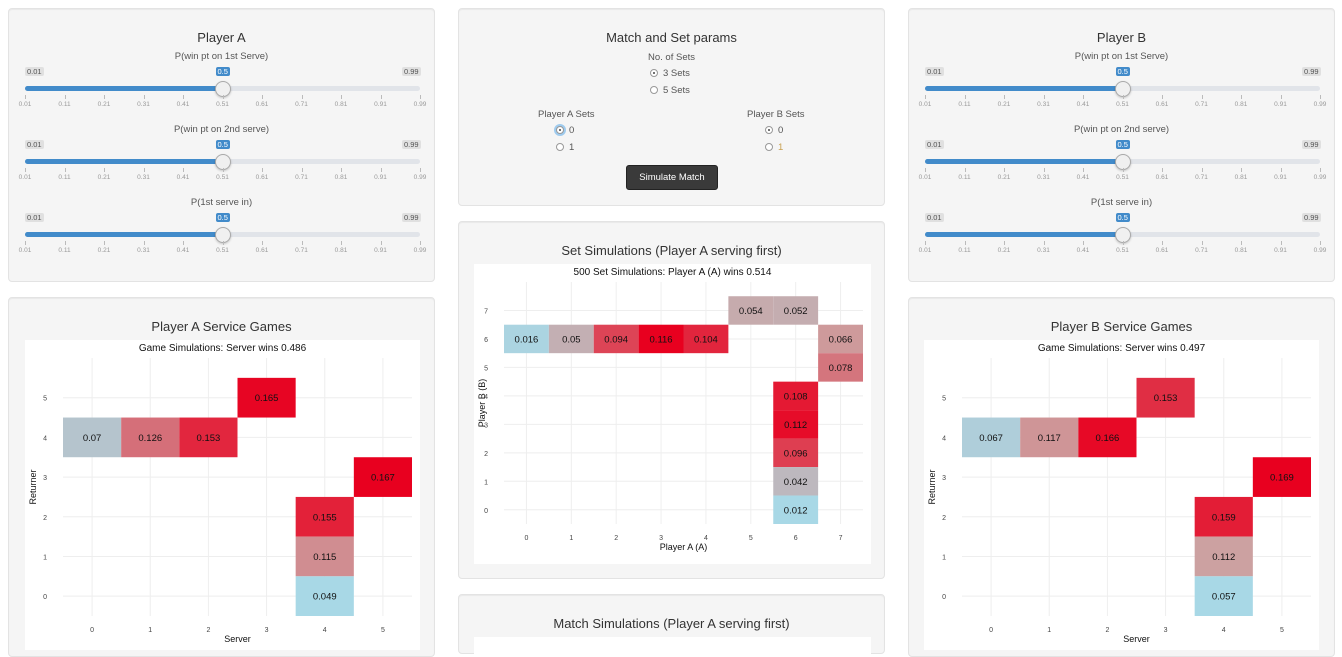 The image size is (1342, 657). Describe the element at coordinates (420, 250) in the screenshot. I see `slider-tick-label: 0.99` at that location.